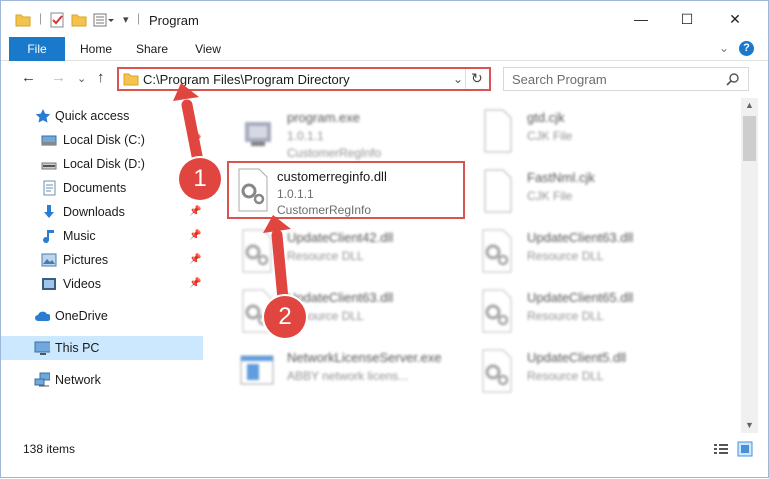  I want to click on annotation-overlay, so click(232, 194).